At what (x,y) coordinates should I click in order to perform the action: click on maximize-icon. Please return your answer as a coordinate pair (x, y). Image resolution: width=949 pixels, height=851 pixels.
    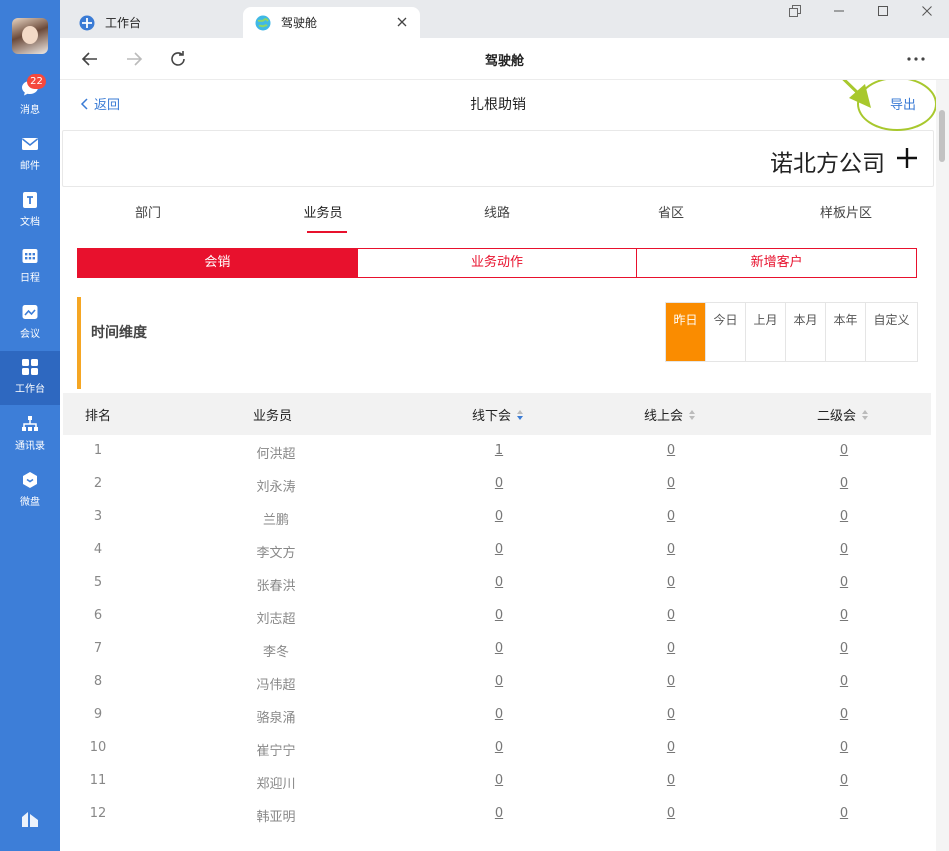
    Looking at the image, I should click on (883, 11).